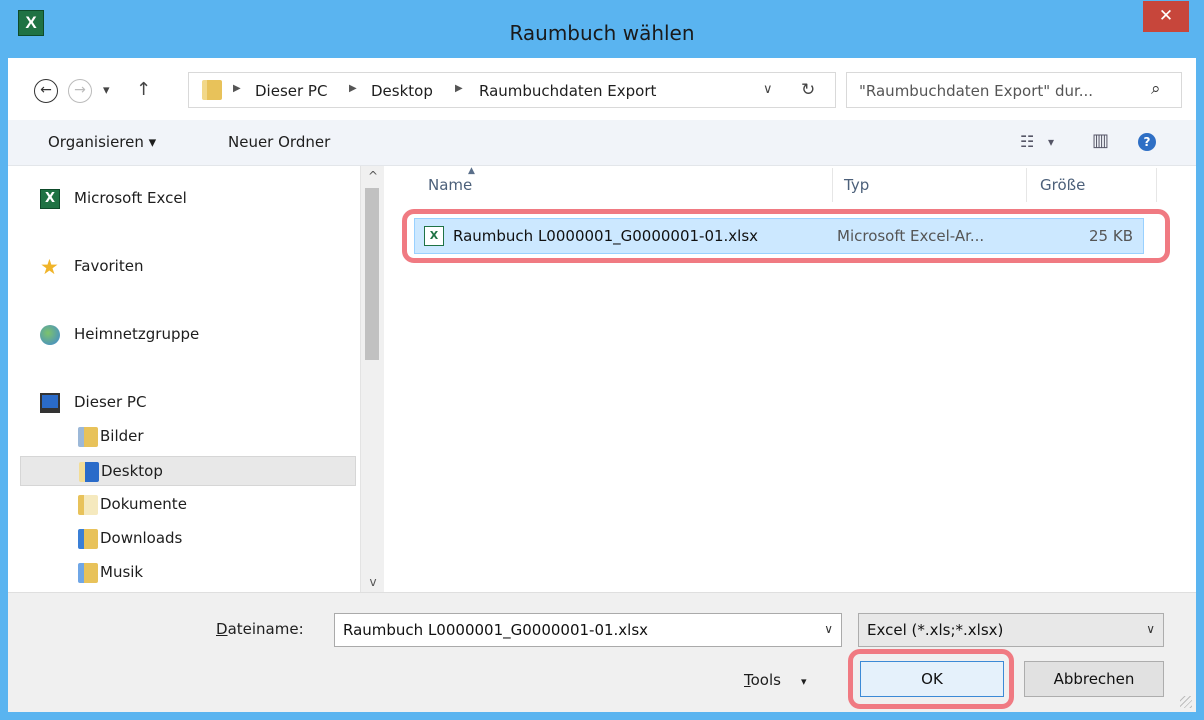  Describe the element at coordinates (188, 437) in the screenshot. I see `nav-item-bilder: Bilder` at that location.